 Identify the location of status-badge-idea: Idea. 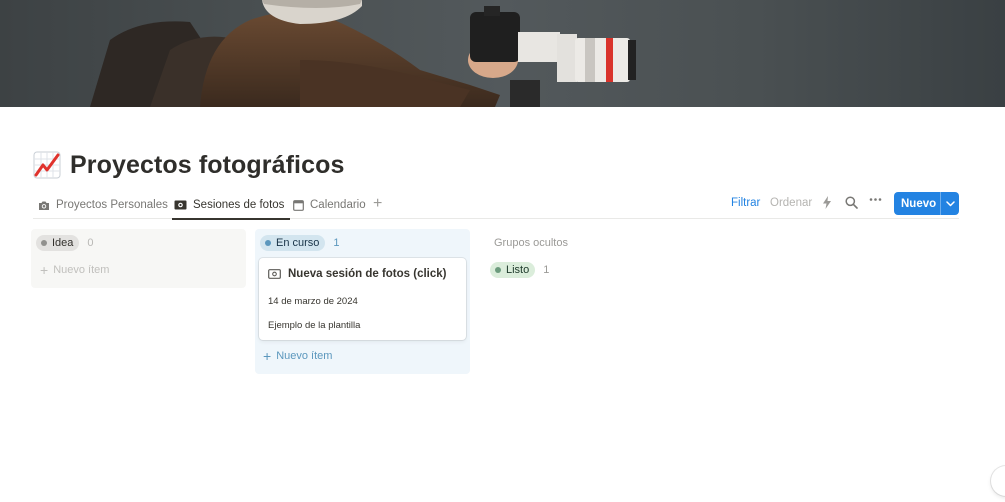
(58, 243).